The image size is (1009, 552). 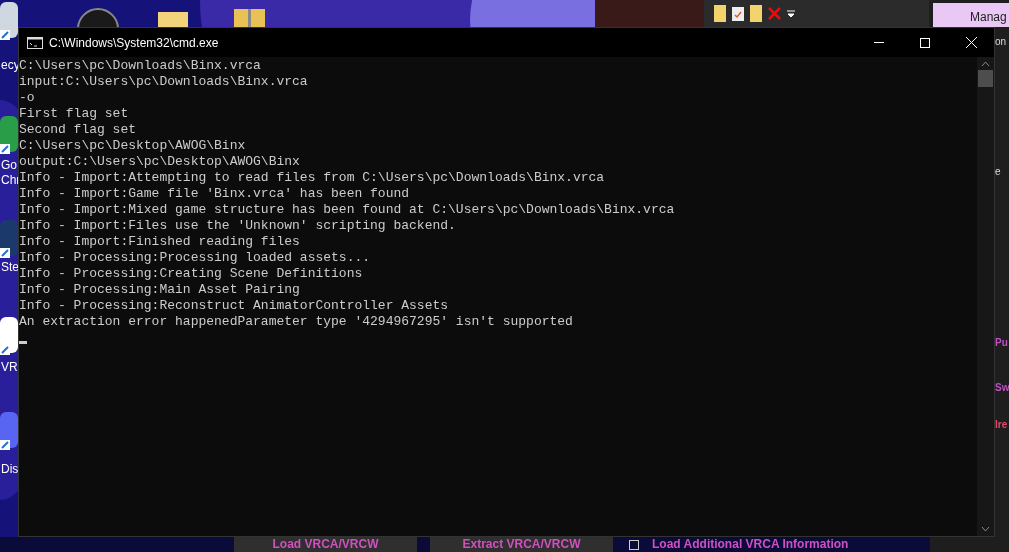 I want to click on scroll-up-icon, so click(x=985, y=64).